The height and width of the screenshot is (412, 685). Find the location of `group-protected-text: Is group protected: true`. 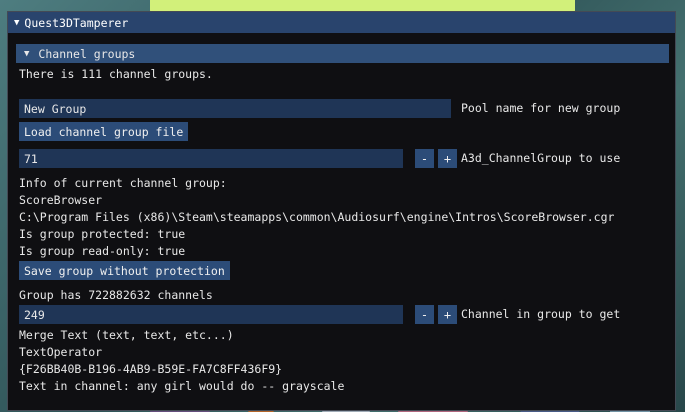

group-protected-text: Is group protected: true is located at coordinates (102, 234).